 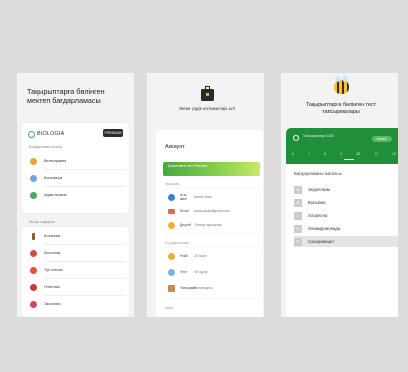 What do you see at coordinates (33, 161) in the screenshot?
I see `leaf-icon` at bounding box center [33, 161].